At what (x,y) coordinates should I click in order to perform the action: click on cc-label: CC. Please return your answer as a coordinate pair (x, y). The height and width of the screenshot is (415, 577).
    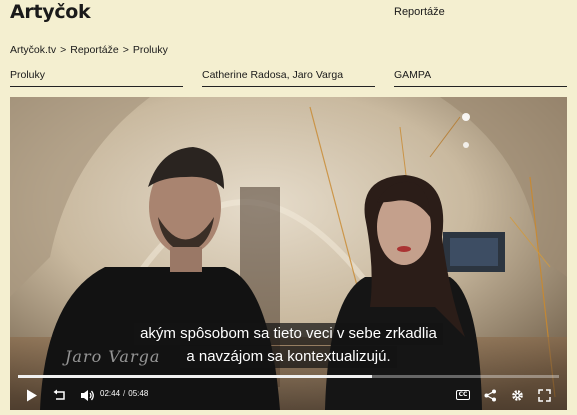
    Looking at the image, I should click on (463, 395).